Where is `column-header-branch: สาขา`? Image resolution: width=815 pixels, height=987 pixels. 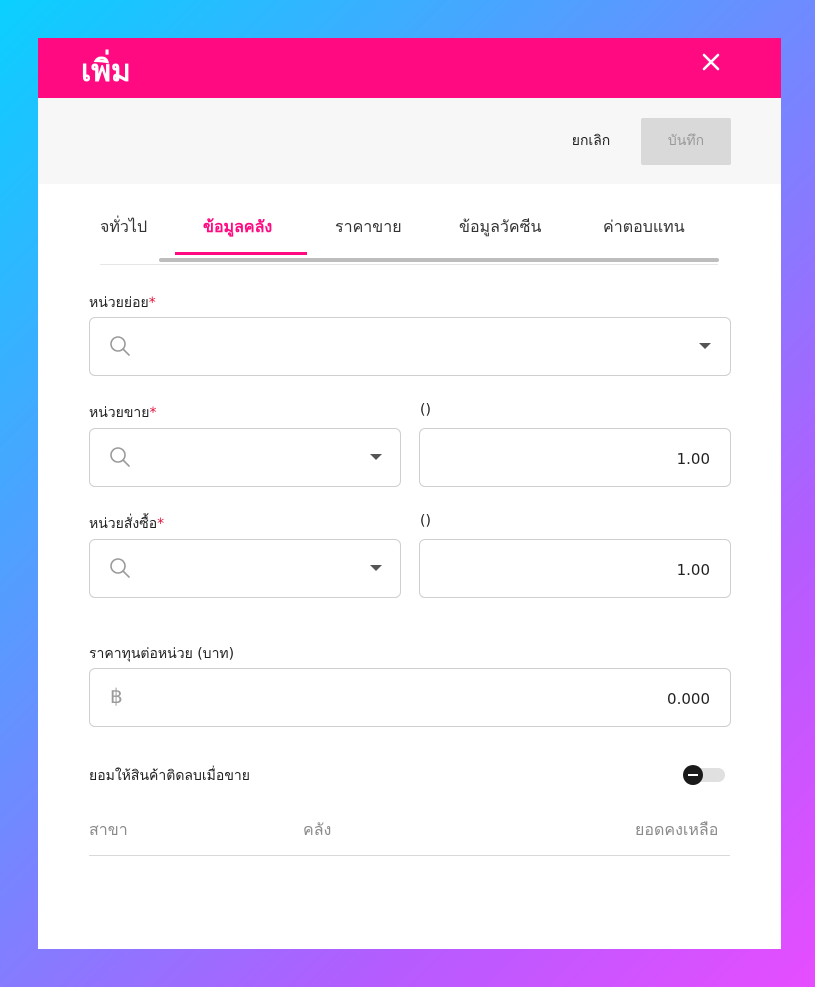 column-header-branch: สาขา is located at coordinates (108, 829).